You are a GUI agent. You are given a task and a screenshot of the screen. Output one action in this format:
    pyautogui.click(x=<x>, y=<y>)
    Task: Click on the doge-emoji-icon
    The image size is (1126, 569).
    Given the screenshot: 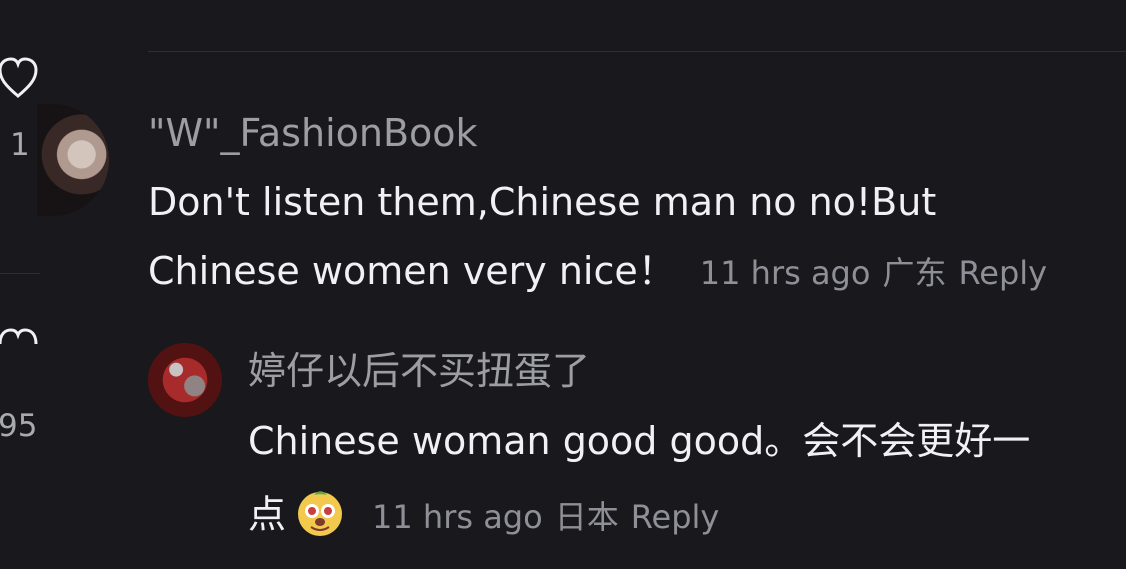 What is the action you would take?
    pyautogui.click(x=320, y=513)
    